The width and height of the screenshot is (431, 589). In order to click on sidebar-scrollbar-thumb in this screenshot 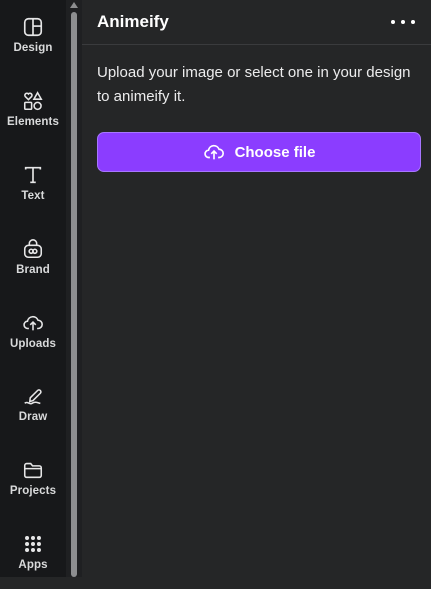, I will do `click(74, 294)`.